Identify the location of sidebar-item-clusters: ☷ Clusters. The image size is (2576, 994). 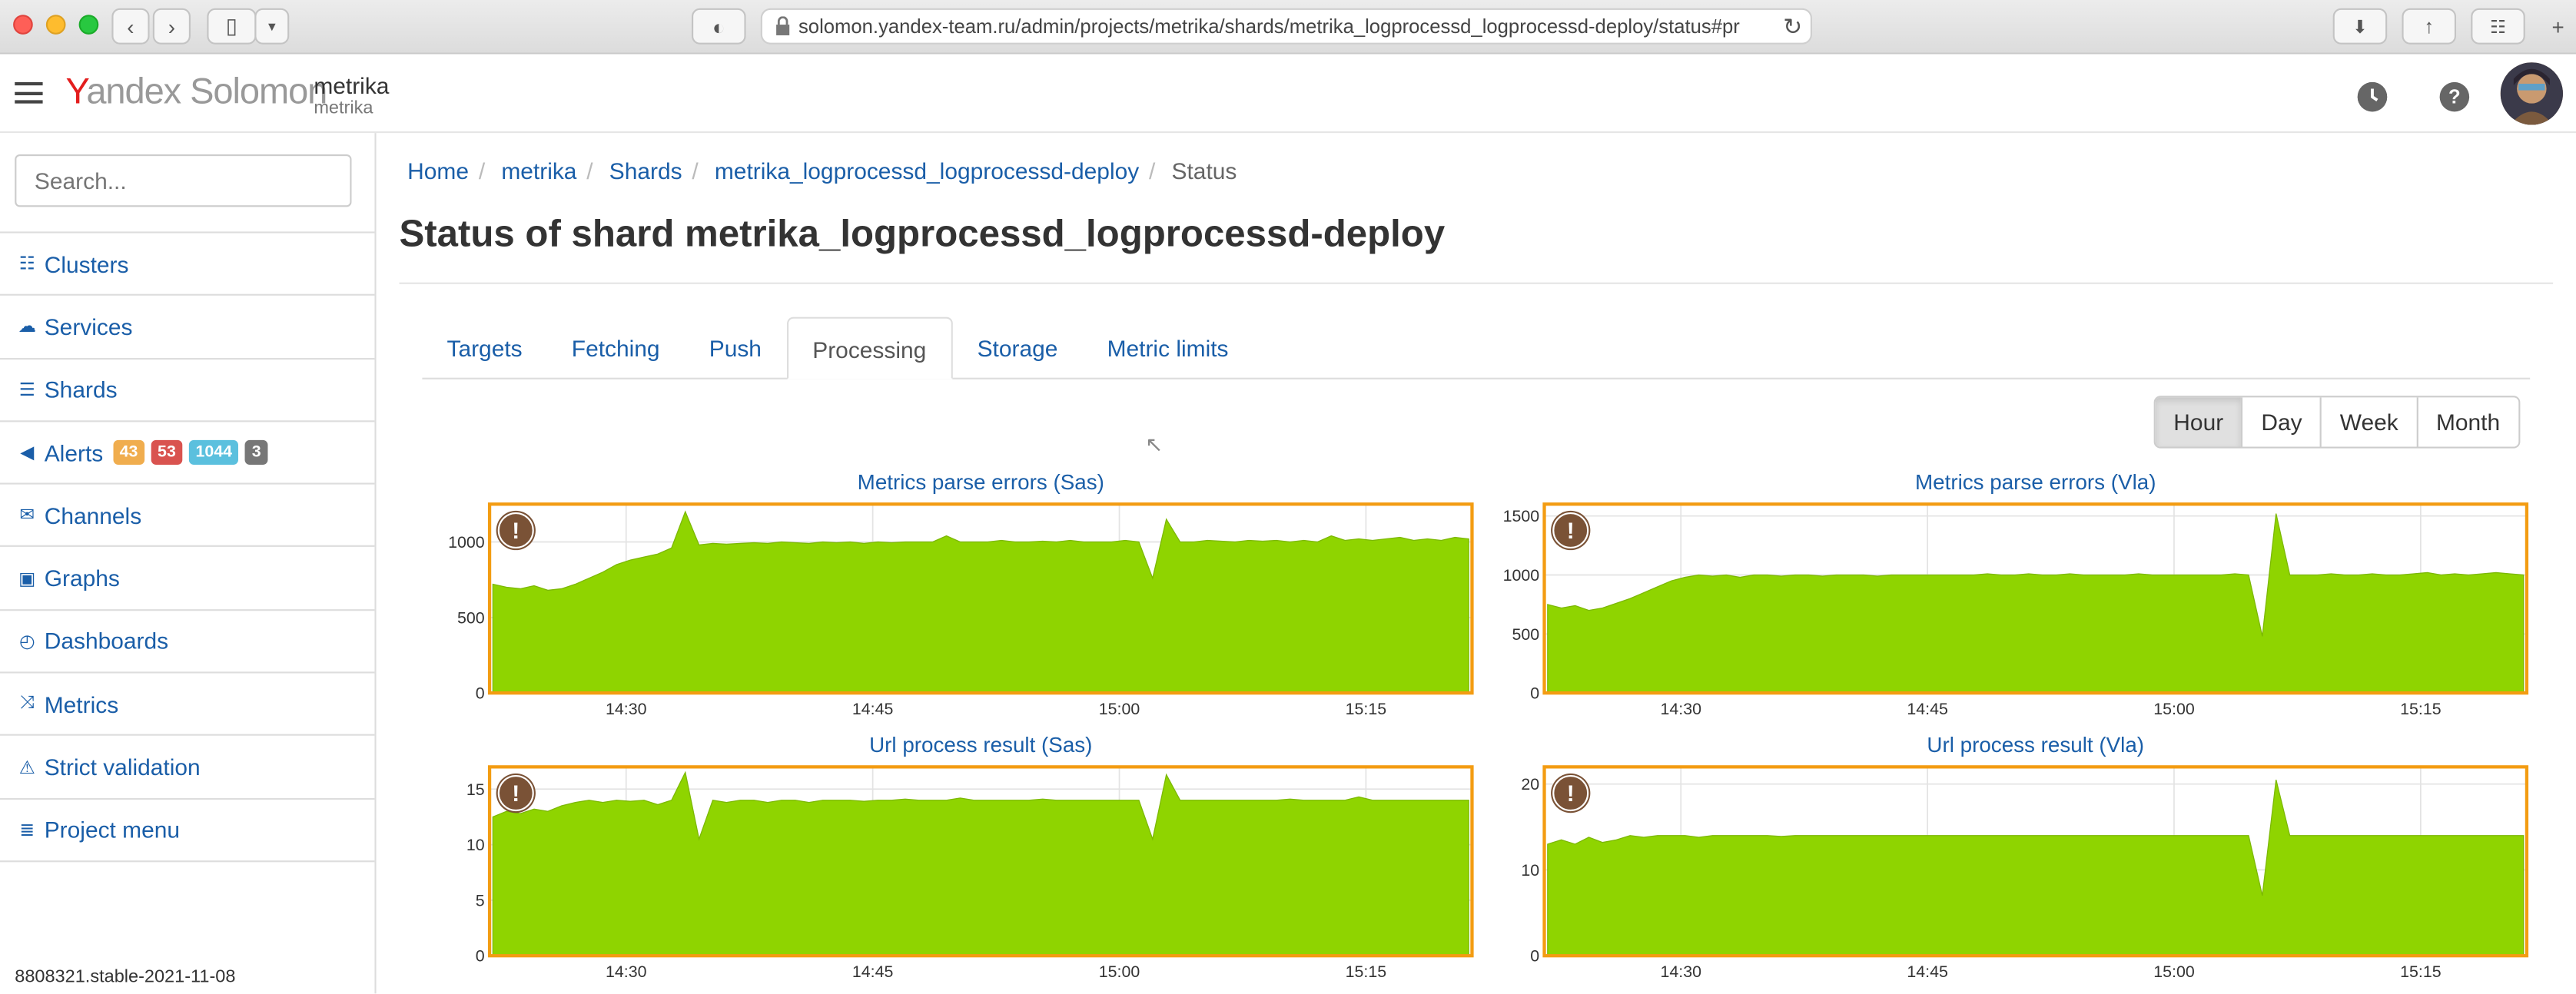
(187, 265).